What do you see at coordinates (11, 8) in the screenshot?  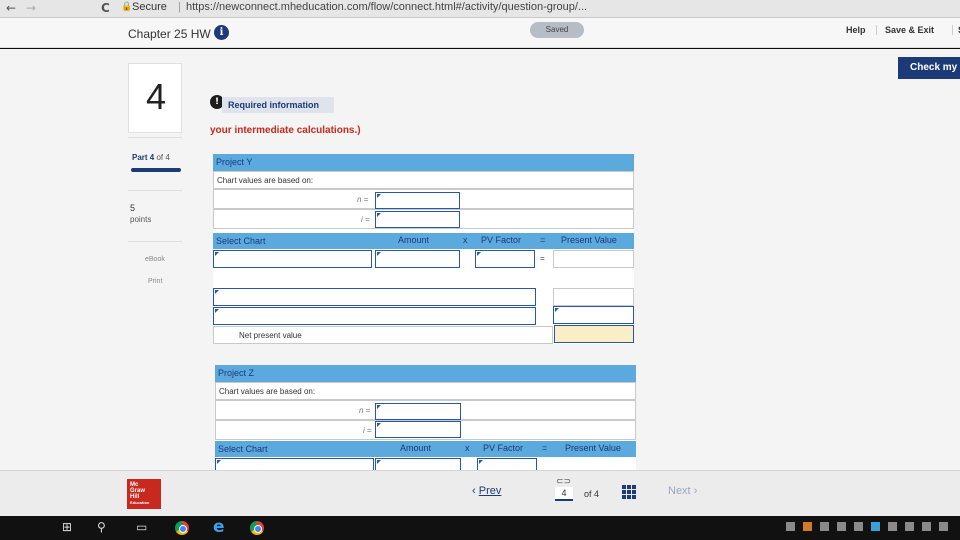 I see `back-arrow-icon: ←` at bounding box center [11, 8].